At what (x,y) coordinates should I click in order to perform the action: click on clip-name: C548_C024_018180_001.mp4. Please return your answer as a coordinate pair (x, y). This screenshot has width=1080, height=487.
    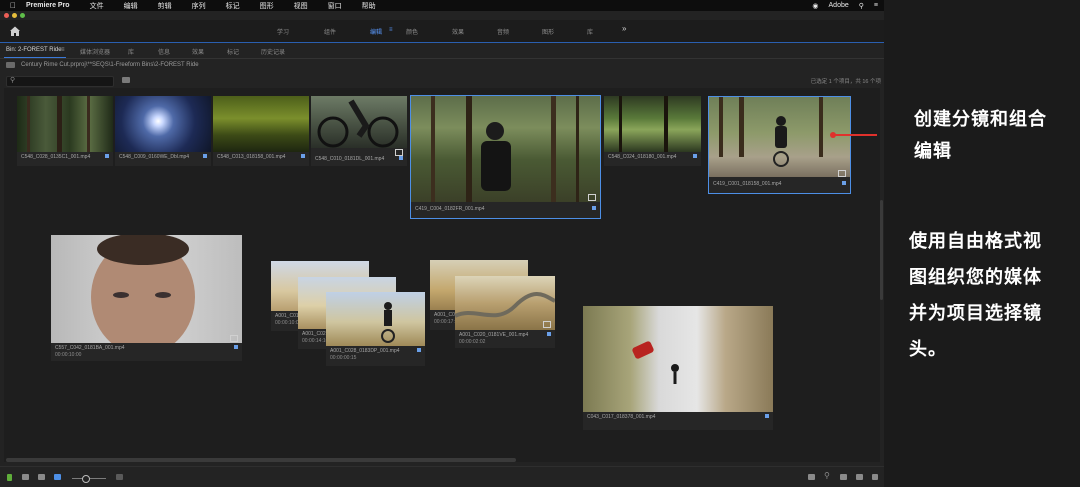
    Looking at the image, I should click on (642, 157).